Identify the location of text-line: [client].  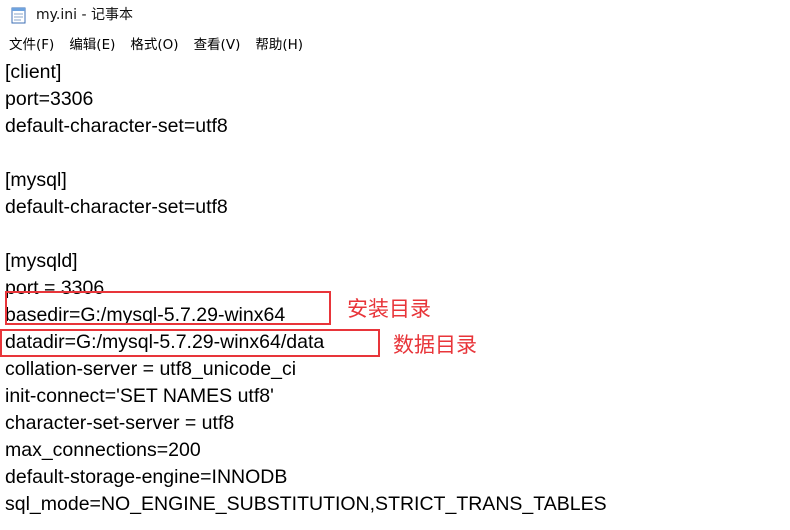
(33, 72).